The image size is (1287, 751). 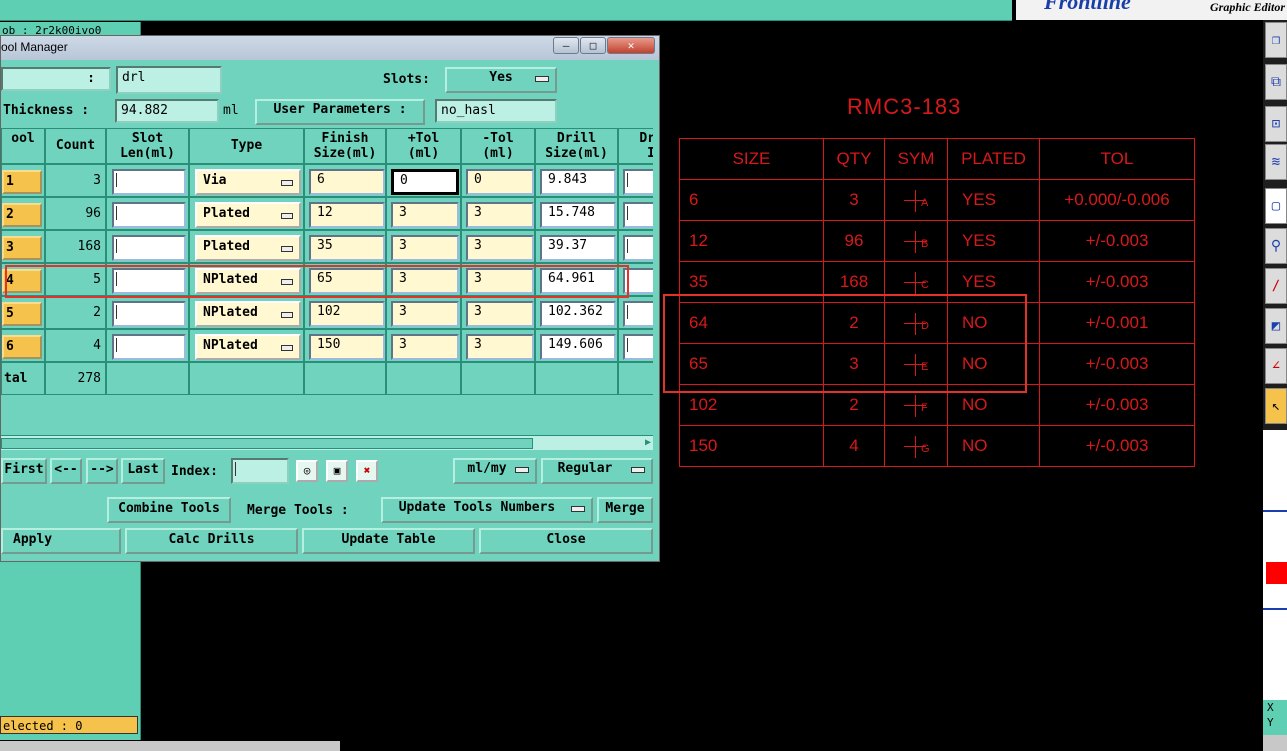 I want to click on merge-button: Merge, so click(x=625, y=510).